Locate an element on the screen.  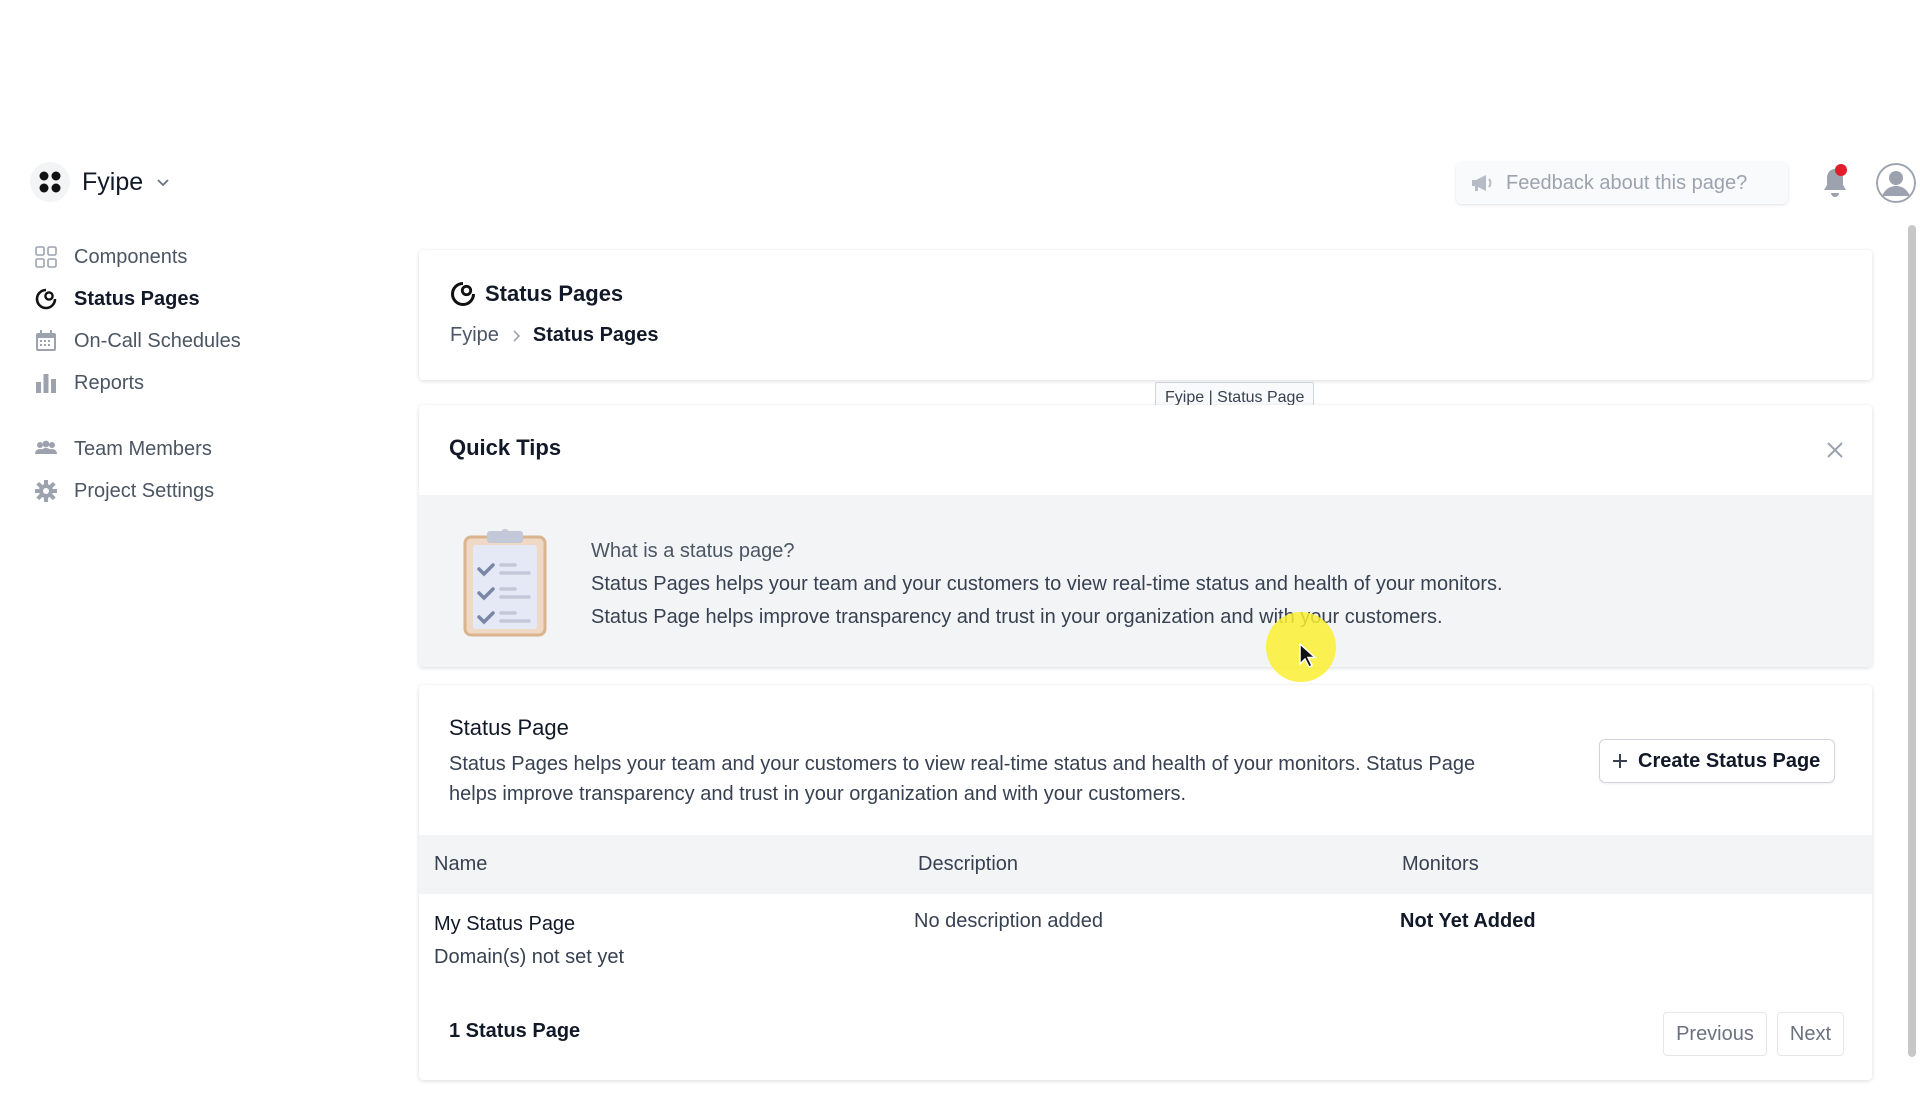
breadcrumb: Fyipe Status Pages is located at coordinates (554, 335).